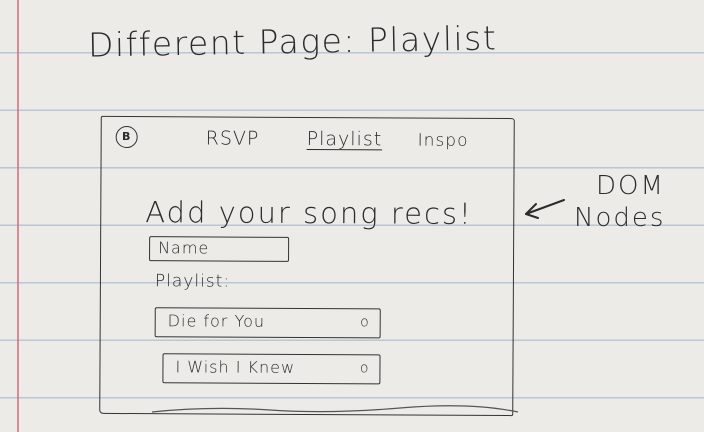 The image size is (704, 432). I want to click on annotation-line: Nodes, so click(620, 218).